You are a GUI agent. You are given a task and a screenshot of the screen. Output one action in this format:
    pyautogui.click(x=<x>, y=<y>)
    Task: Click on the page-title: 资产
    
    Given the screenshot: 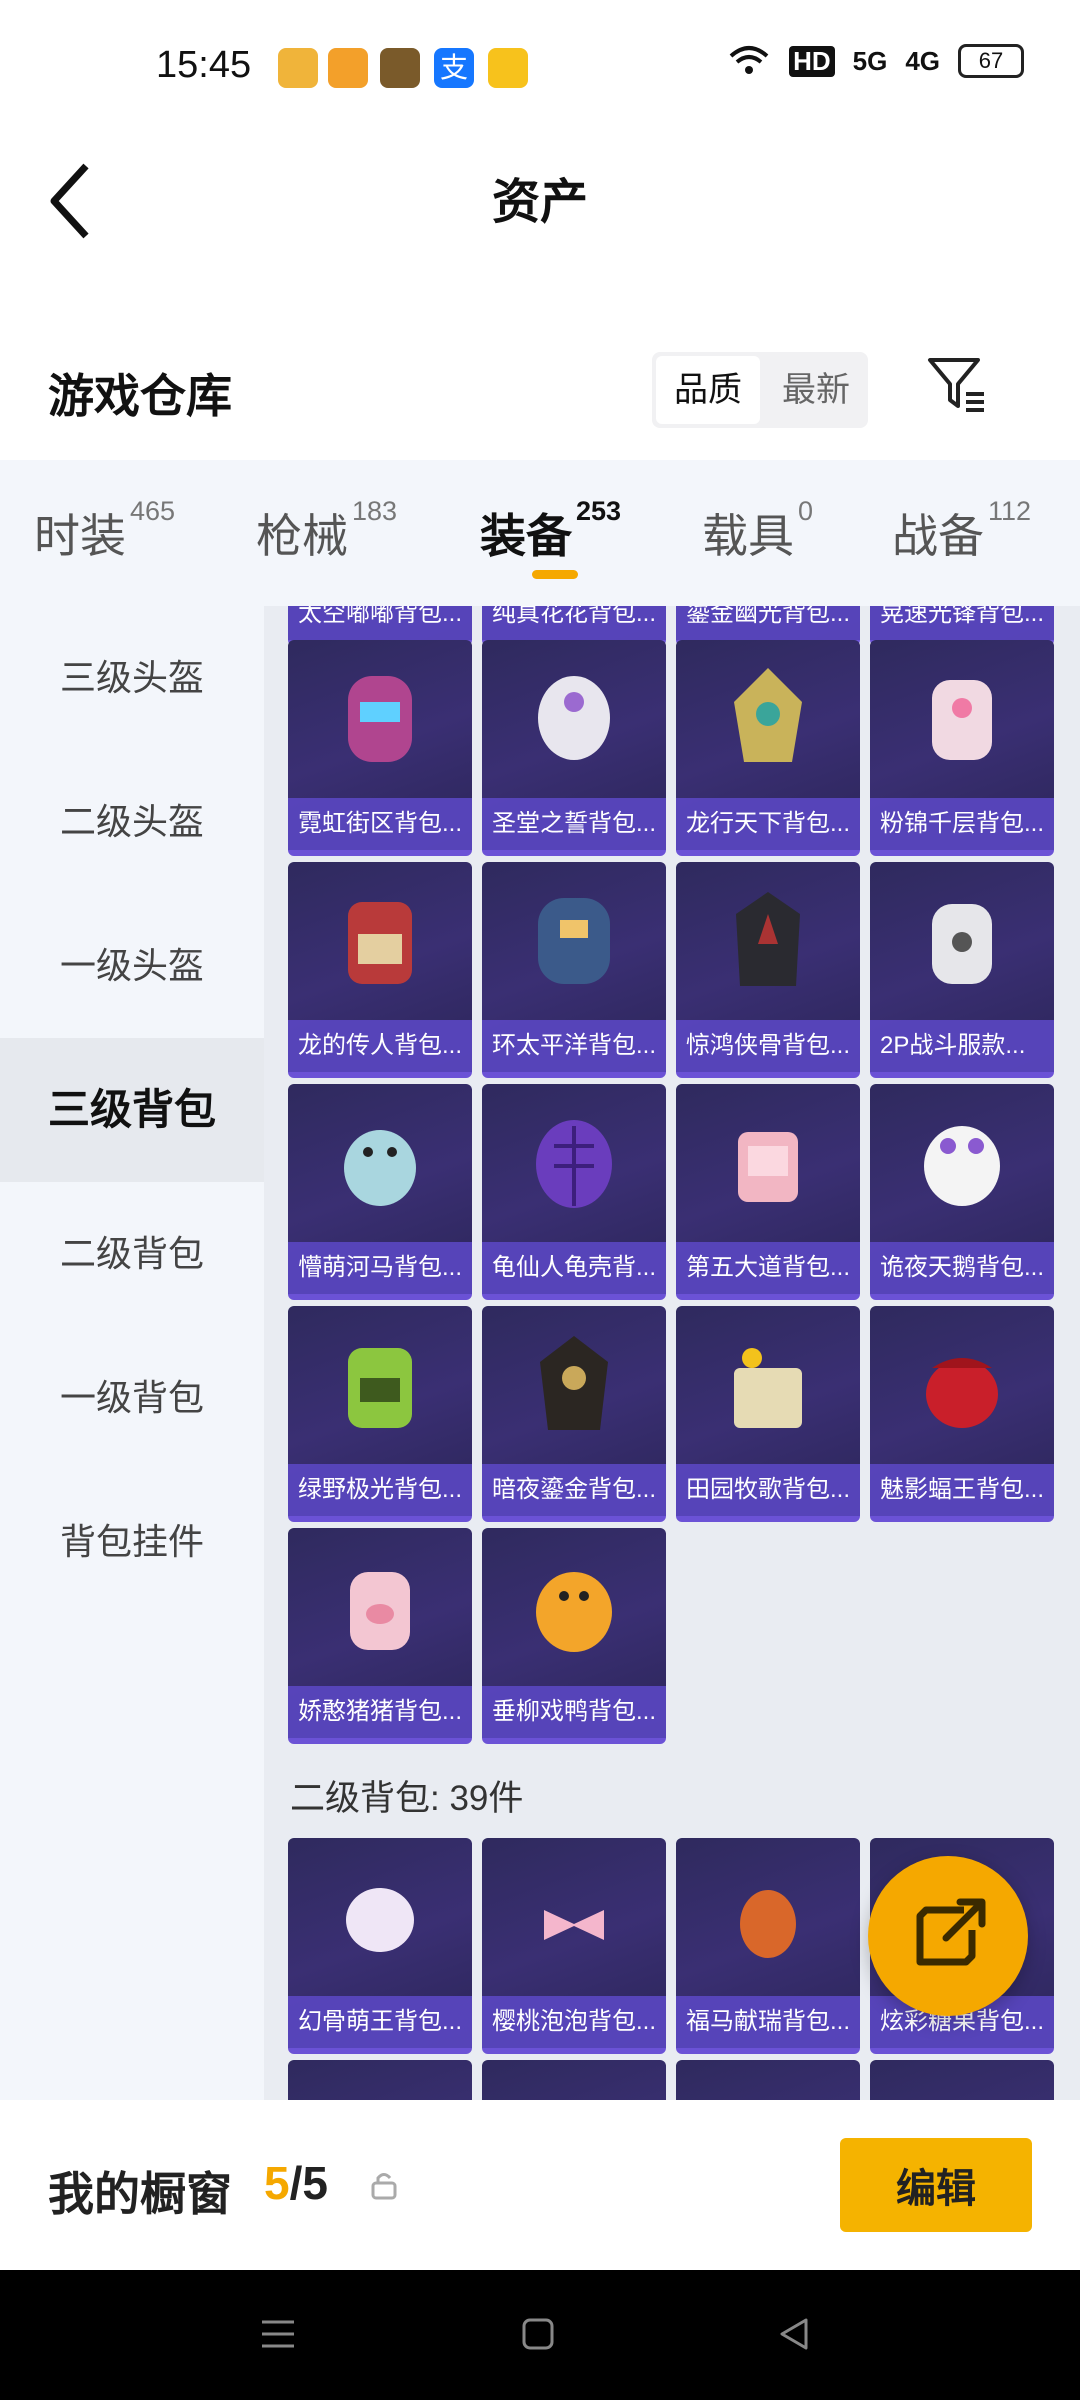 What is the action you would take?
    pyautogui.click(x=539, y=202)
    